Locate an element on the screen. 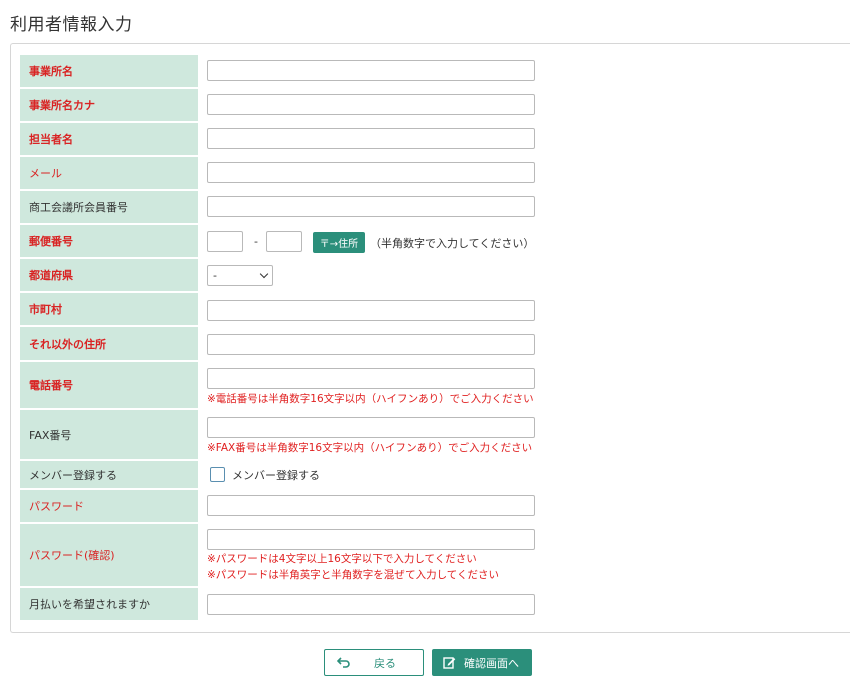 This screenshot has height=683, width=860. edit-icon is located at coordinates (449, 663).